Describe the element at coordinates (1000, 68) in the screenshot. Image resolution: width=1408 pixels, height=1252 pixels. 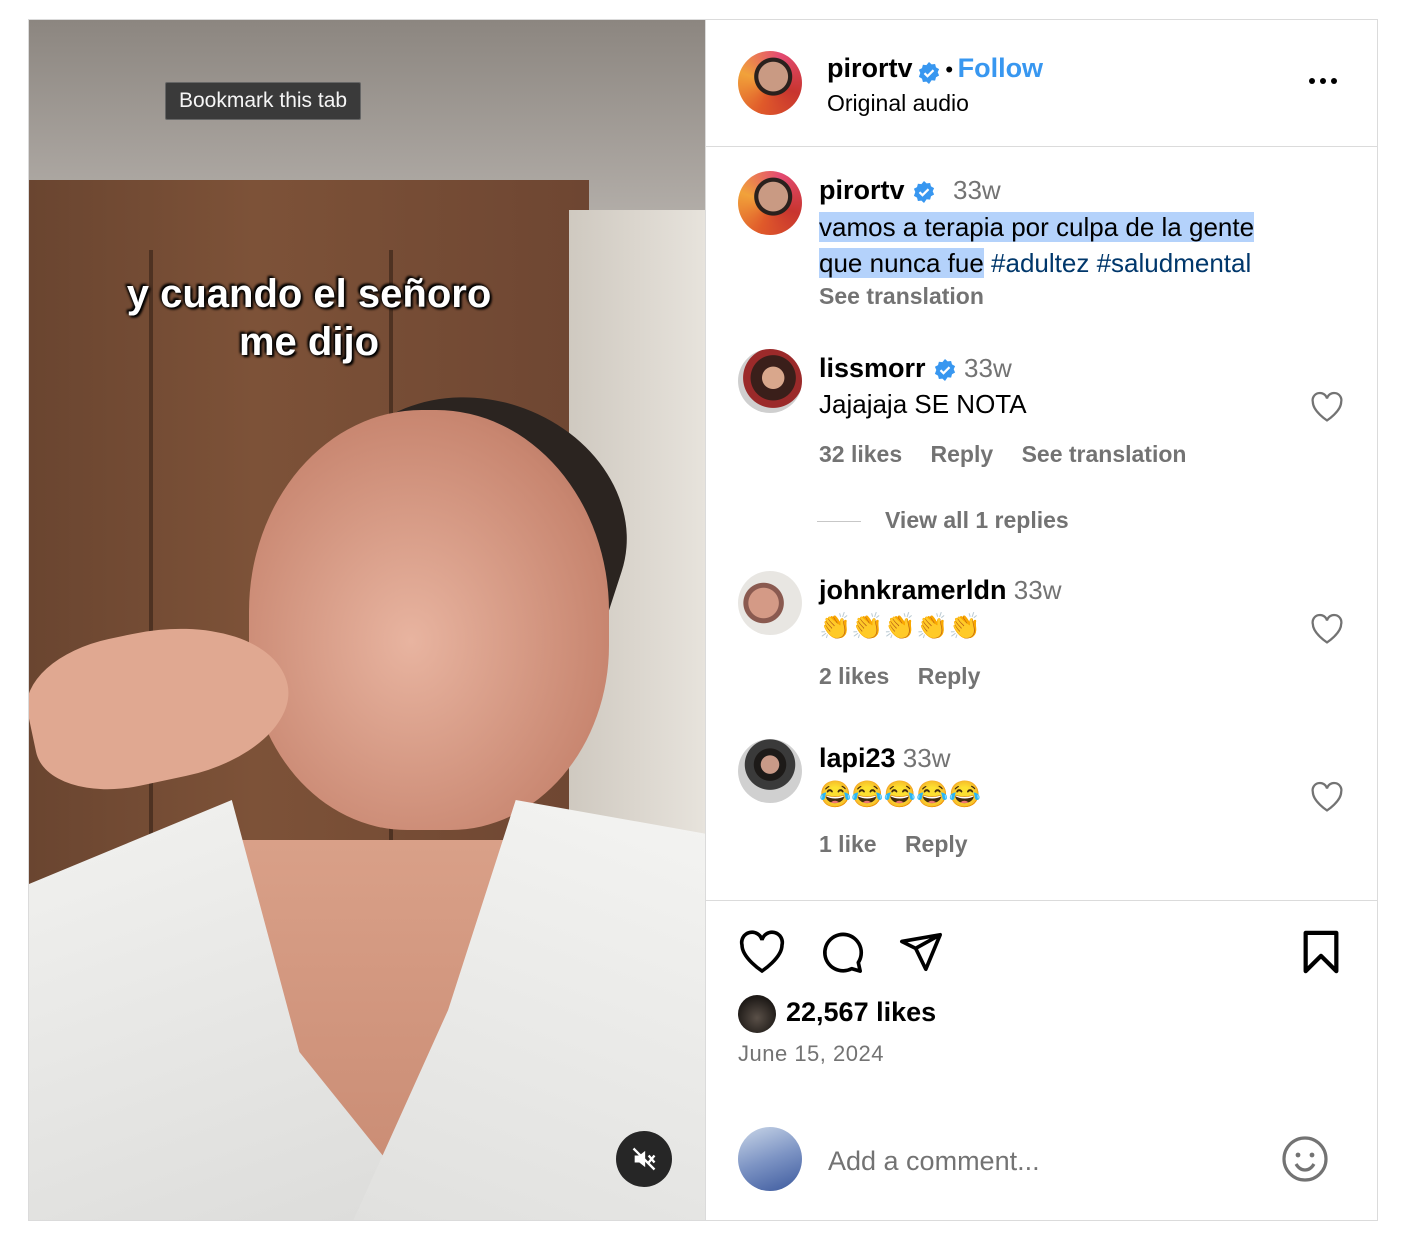
I see `follow-button: Follow` at that location.